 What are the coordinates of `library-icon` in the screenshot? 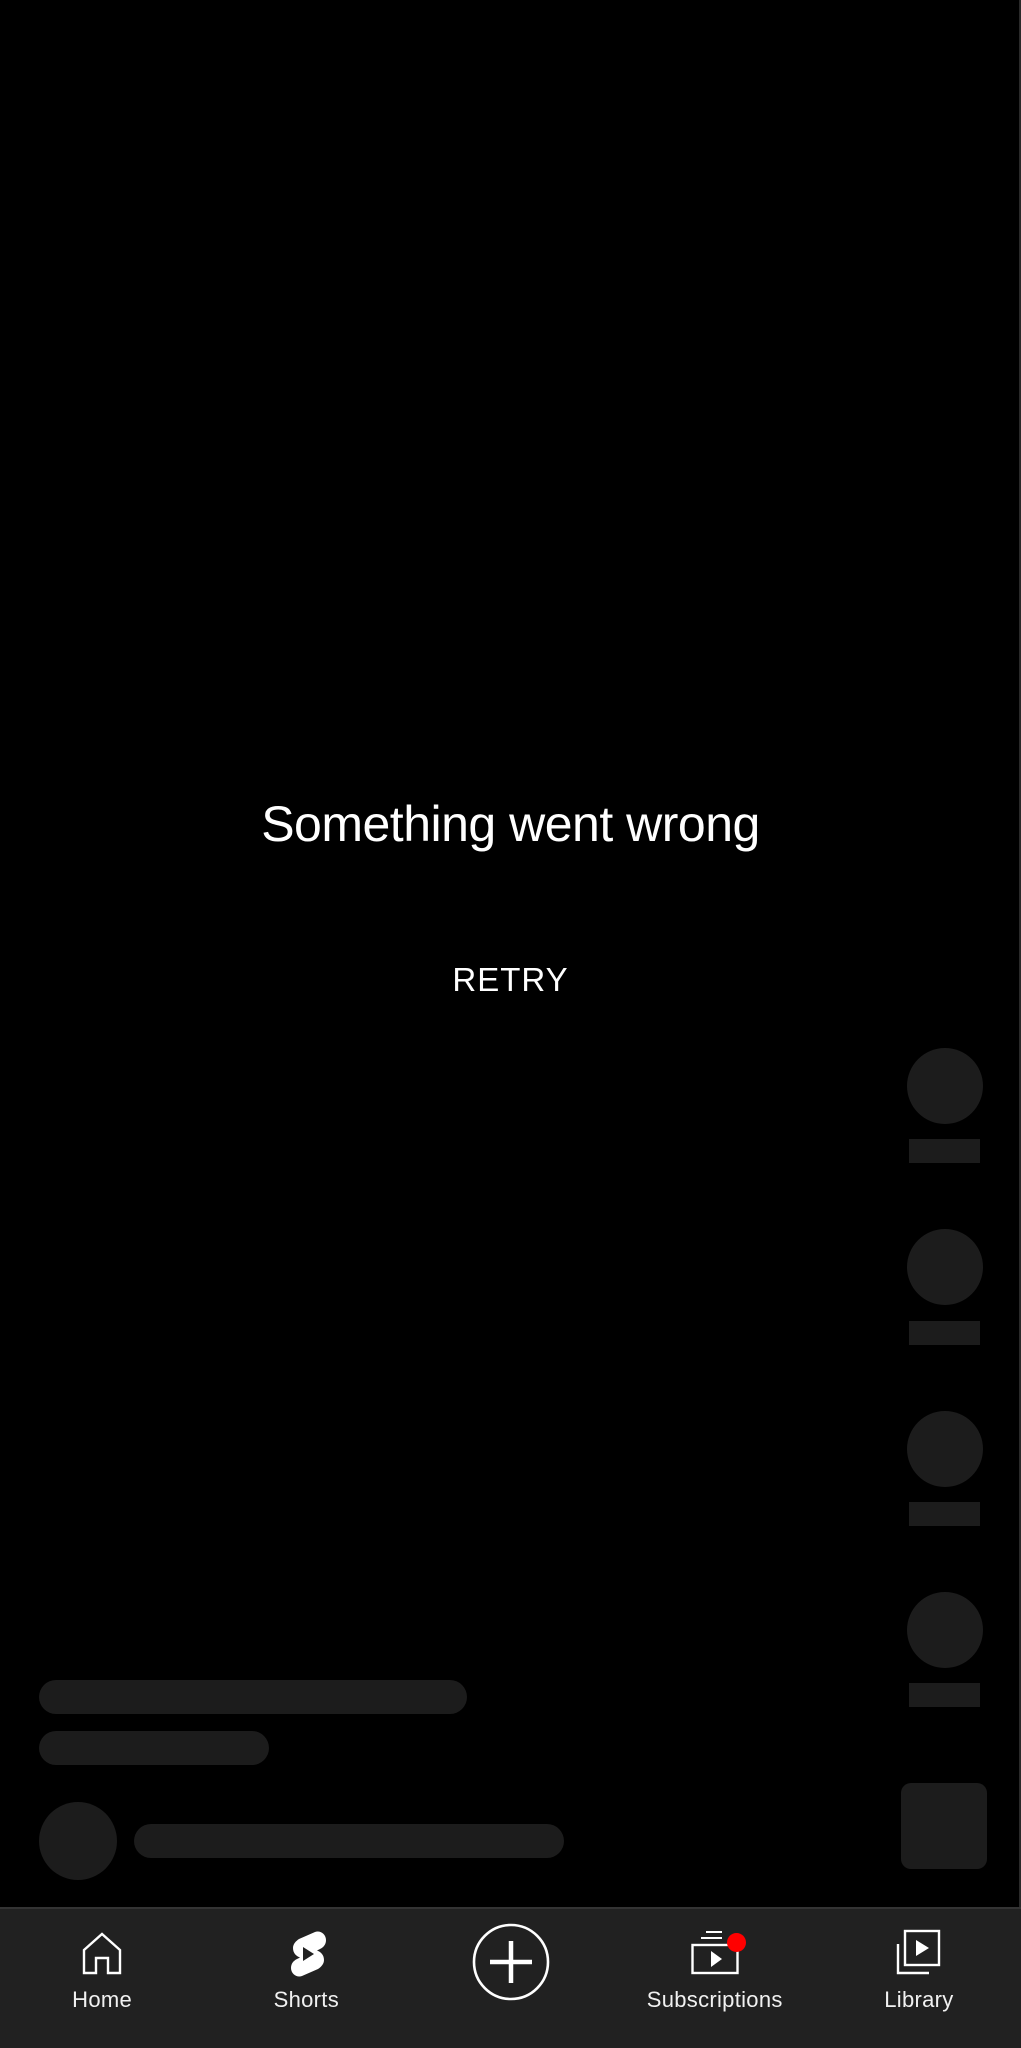 It's located at (918, 1952).